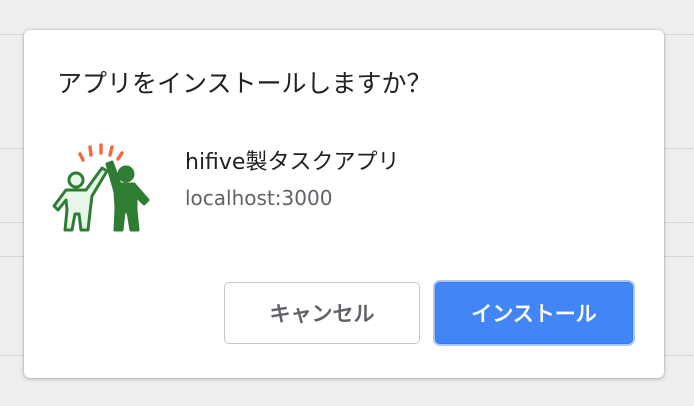 The width and height of the screenshot is (694, 406). I want to click on app-origin: localhost:3000, so click(259, 198).